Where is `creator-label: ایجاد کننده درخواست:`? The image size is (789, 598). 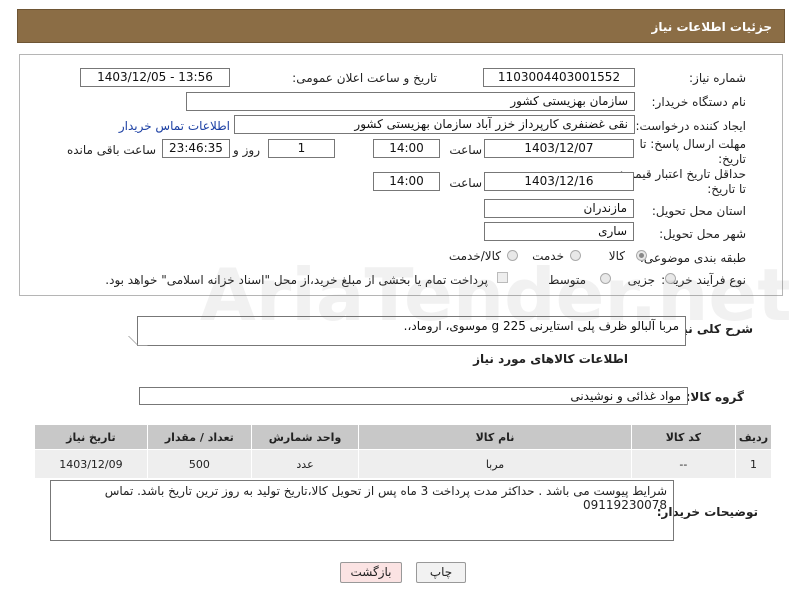 creator-label: ایجاد کننده درخواست: is located at coordinates (690, 126).